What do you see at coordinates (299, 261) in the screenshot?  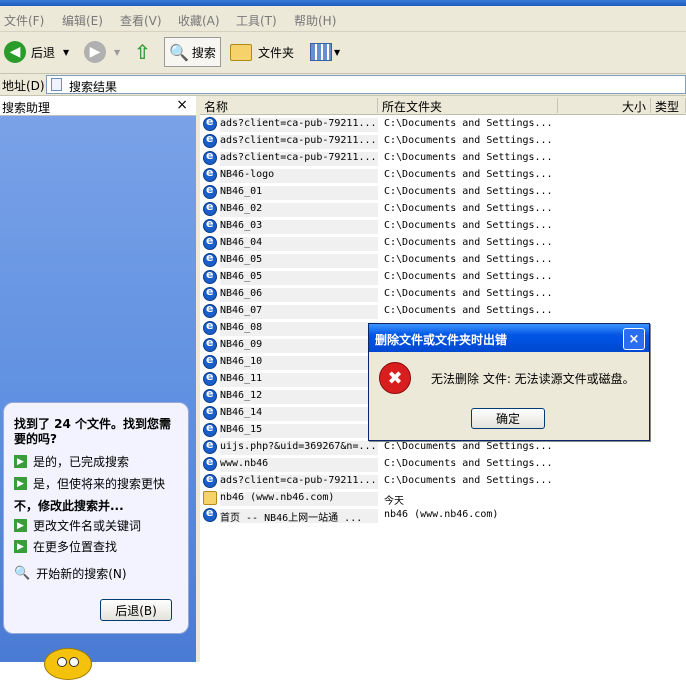 I see `row-name: NB46_05` at bounding box center [299, 261].